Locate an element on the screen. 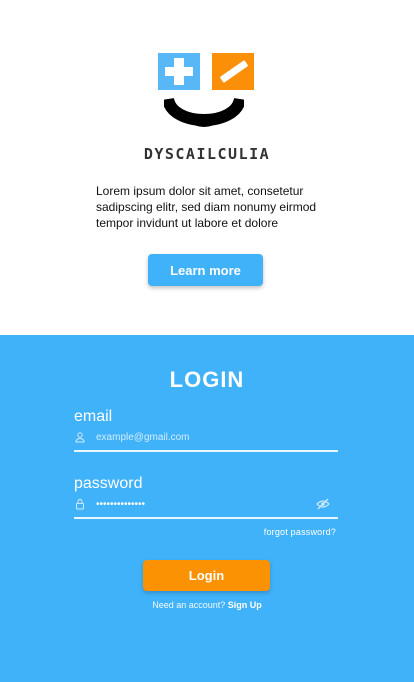  app-title: DYSCAILCULIA is located at coordinates (207, 154).